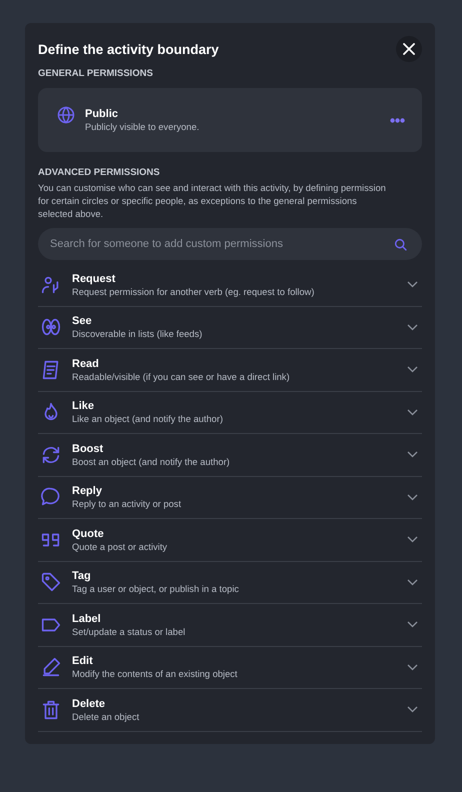 The height and width of the screenshot is (792, 462). What do you see at coordinates (51, 582) in the screenshot?
I see `tag-icon` at bounding box center [51, 582].